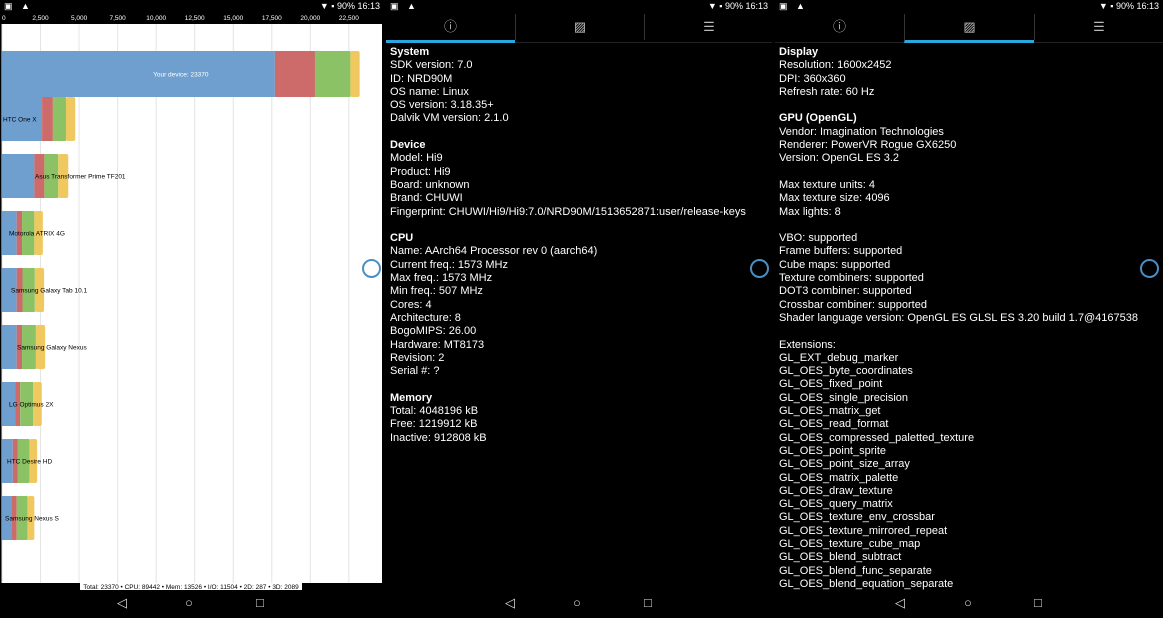 Image resolution: width=1163 pixels, height=618 pixels. Describe the element at coordinates (408, 145) in the screenshot. I see `section-title: Device` at that location.